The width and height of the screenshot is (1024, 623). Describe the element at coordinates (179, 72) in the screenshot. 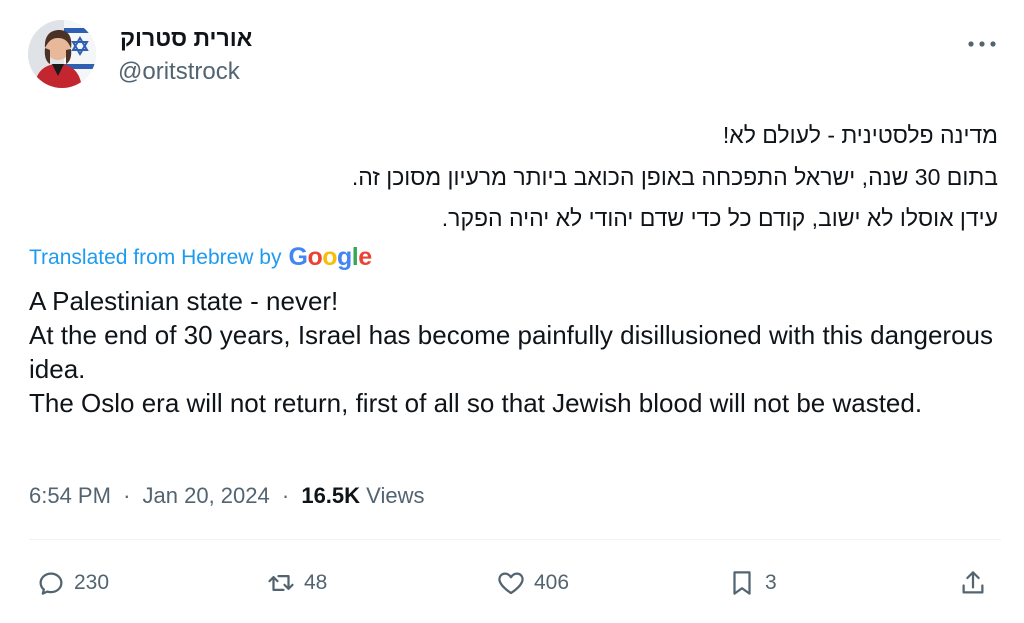

I see `user-handle: @oritstrock` at that location.